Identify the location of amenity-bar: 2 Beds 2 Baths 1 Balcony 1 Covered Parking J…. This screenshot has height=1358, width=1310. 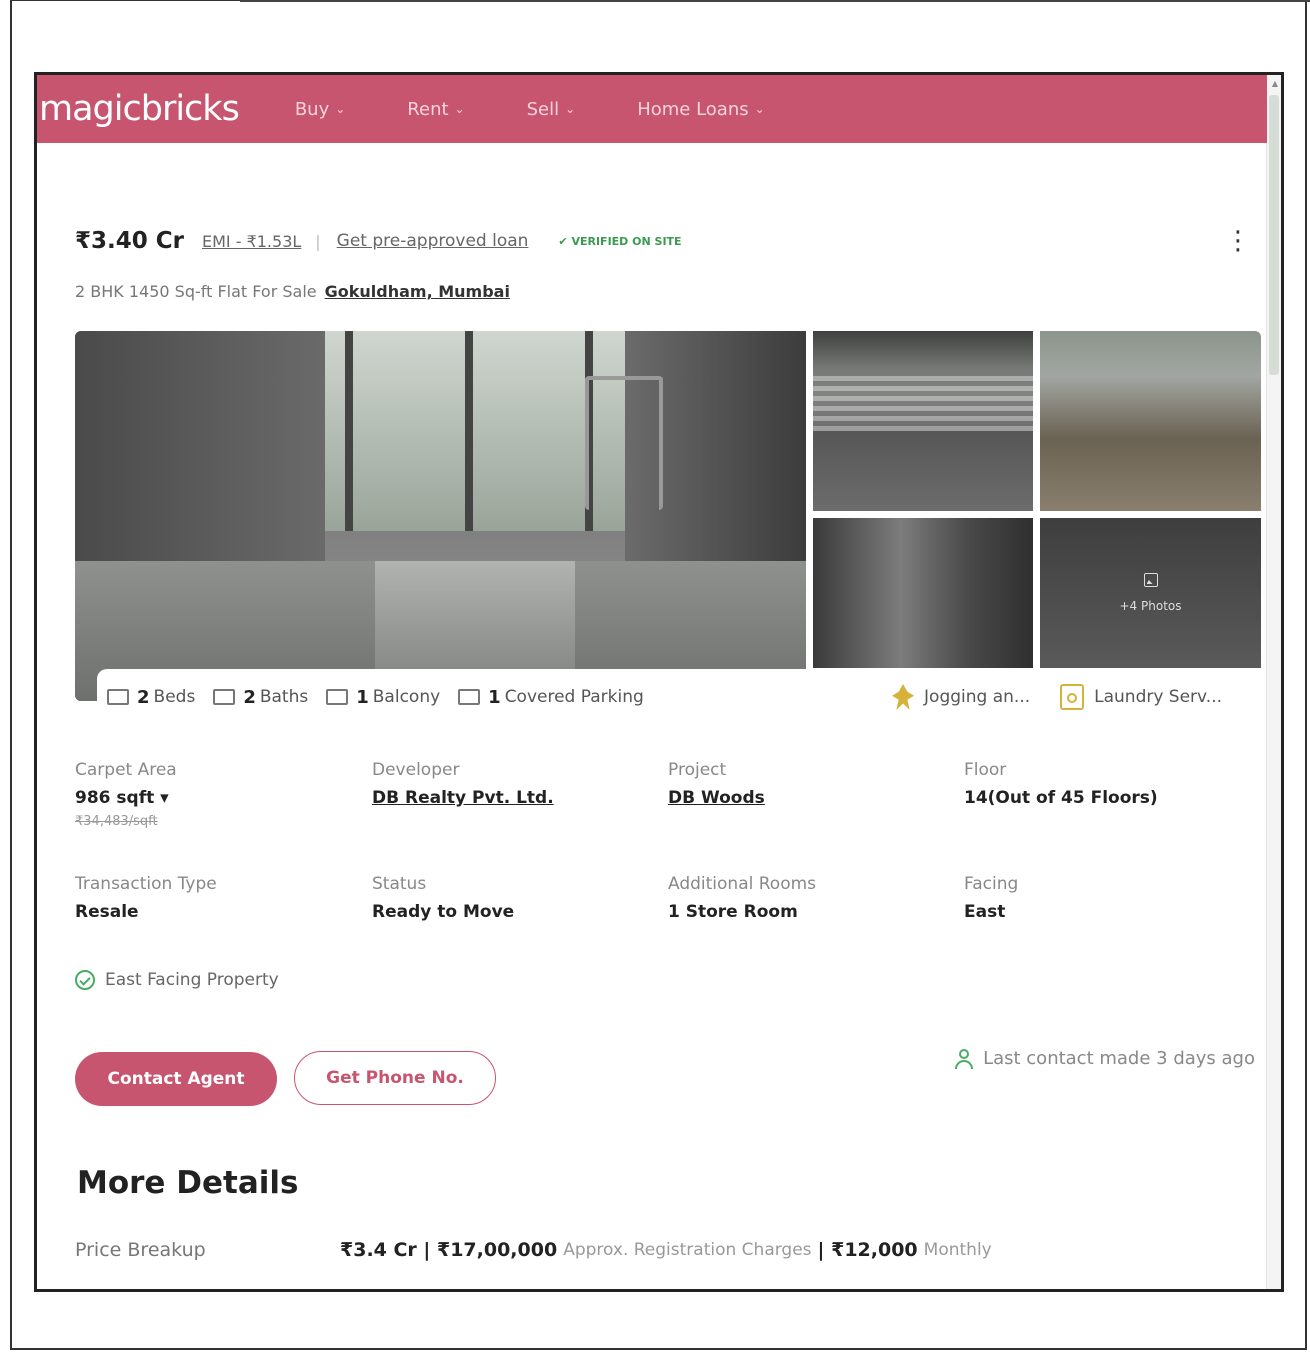
(668, 697).